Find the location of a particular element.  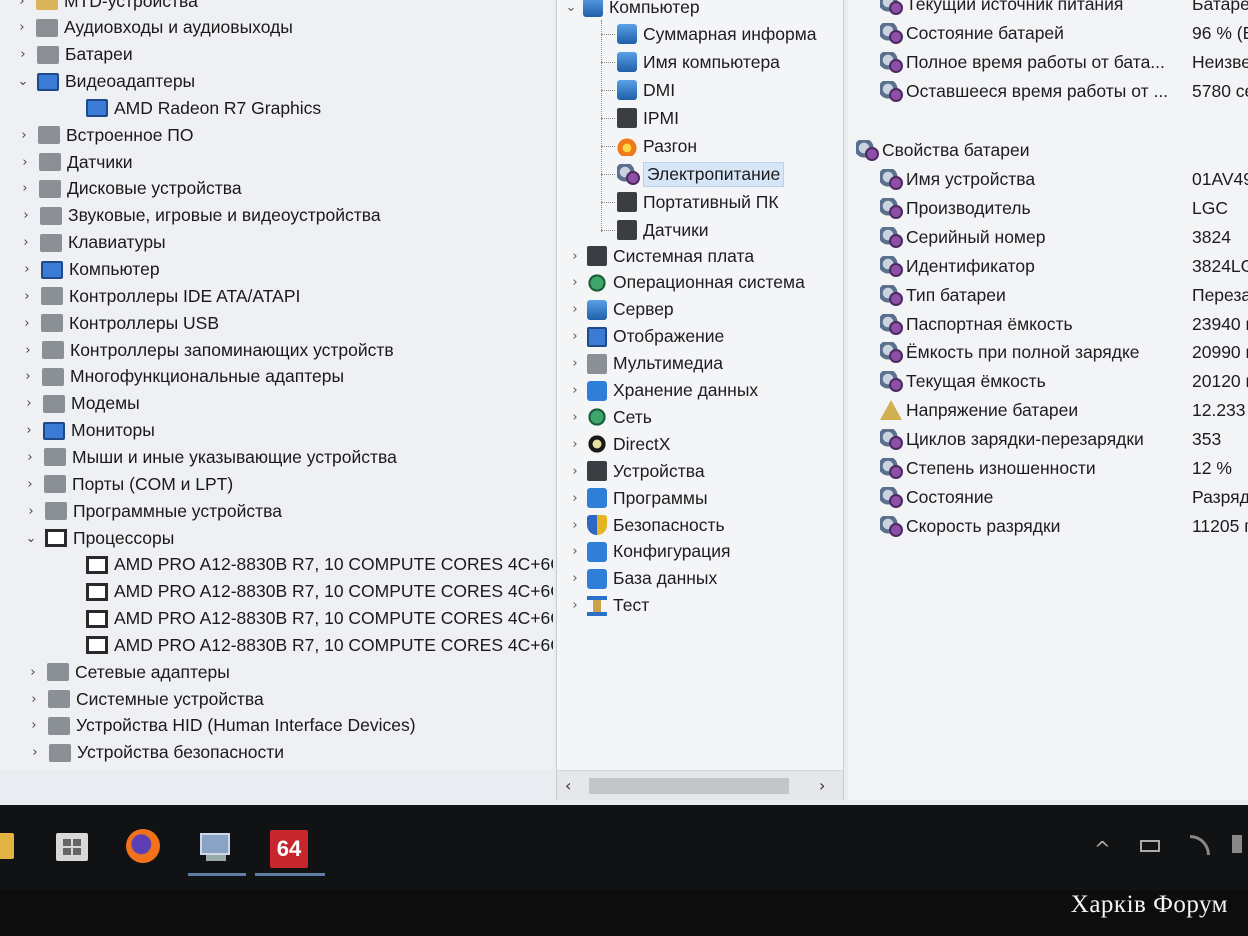

device-child-item: AMD Radeon R7 Graphics is located at coordinates (192, 108).